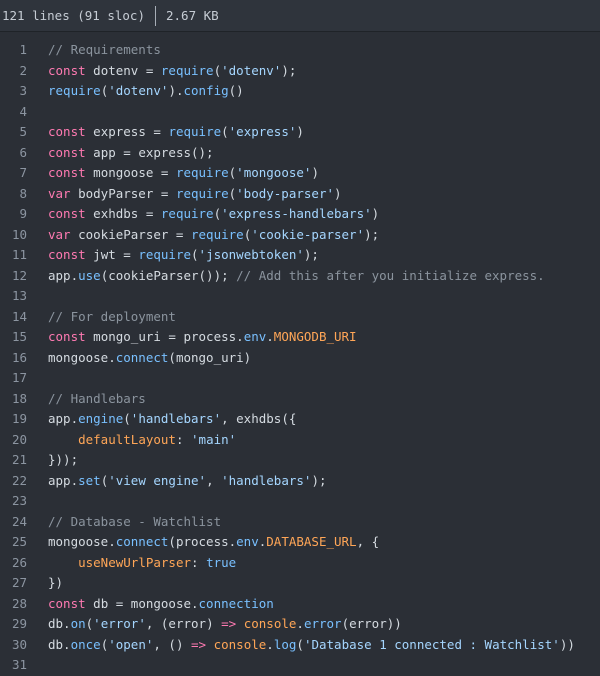 The width and height of the screenshot is (600, 676). What do you see at coordinates (221, 562) in the screenshot?
I see `code-token-func: true` at bounding box center [221, 562].